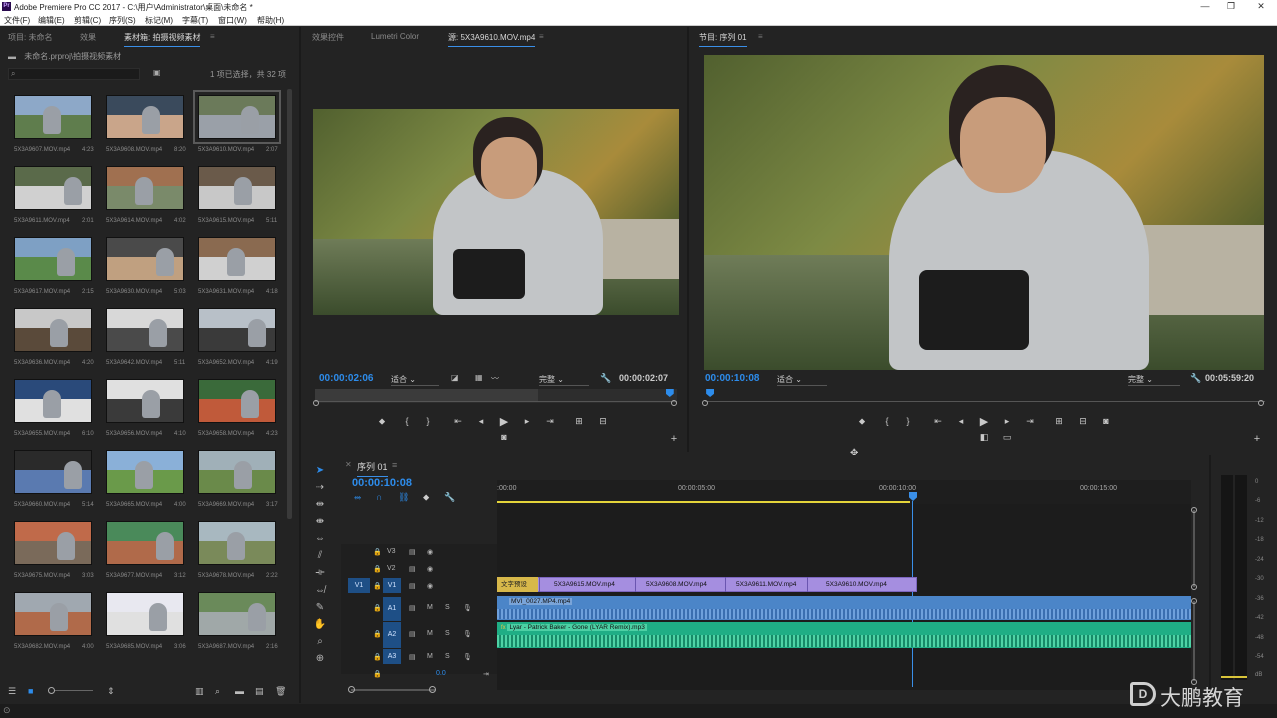 The image size is (1277, 718). Describe the element at coordinates (359, 585) in the screenshot. I see `source-patch-v1: V1` at that location.